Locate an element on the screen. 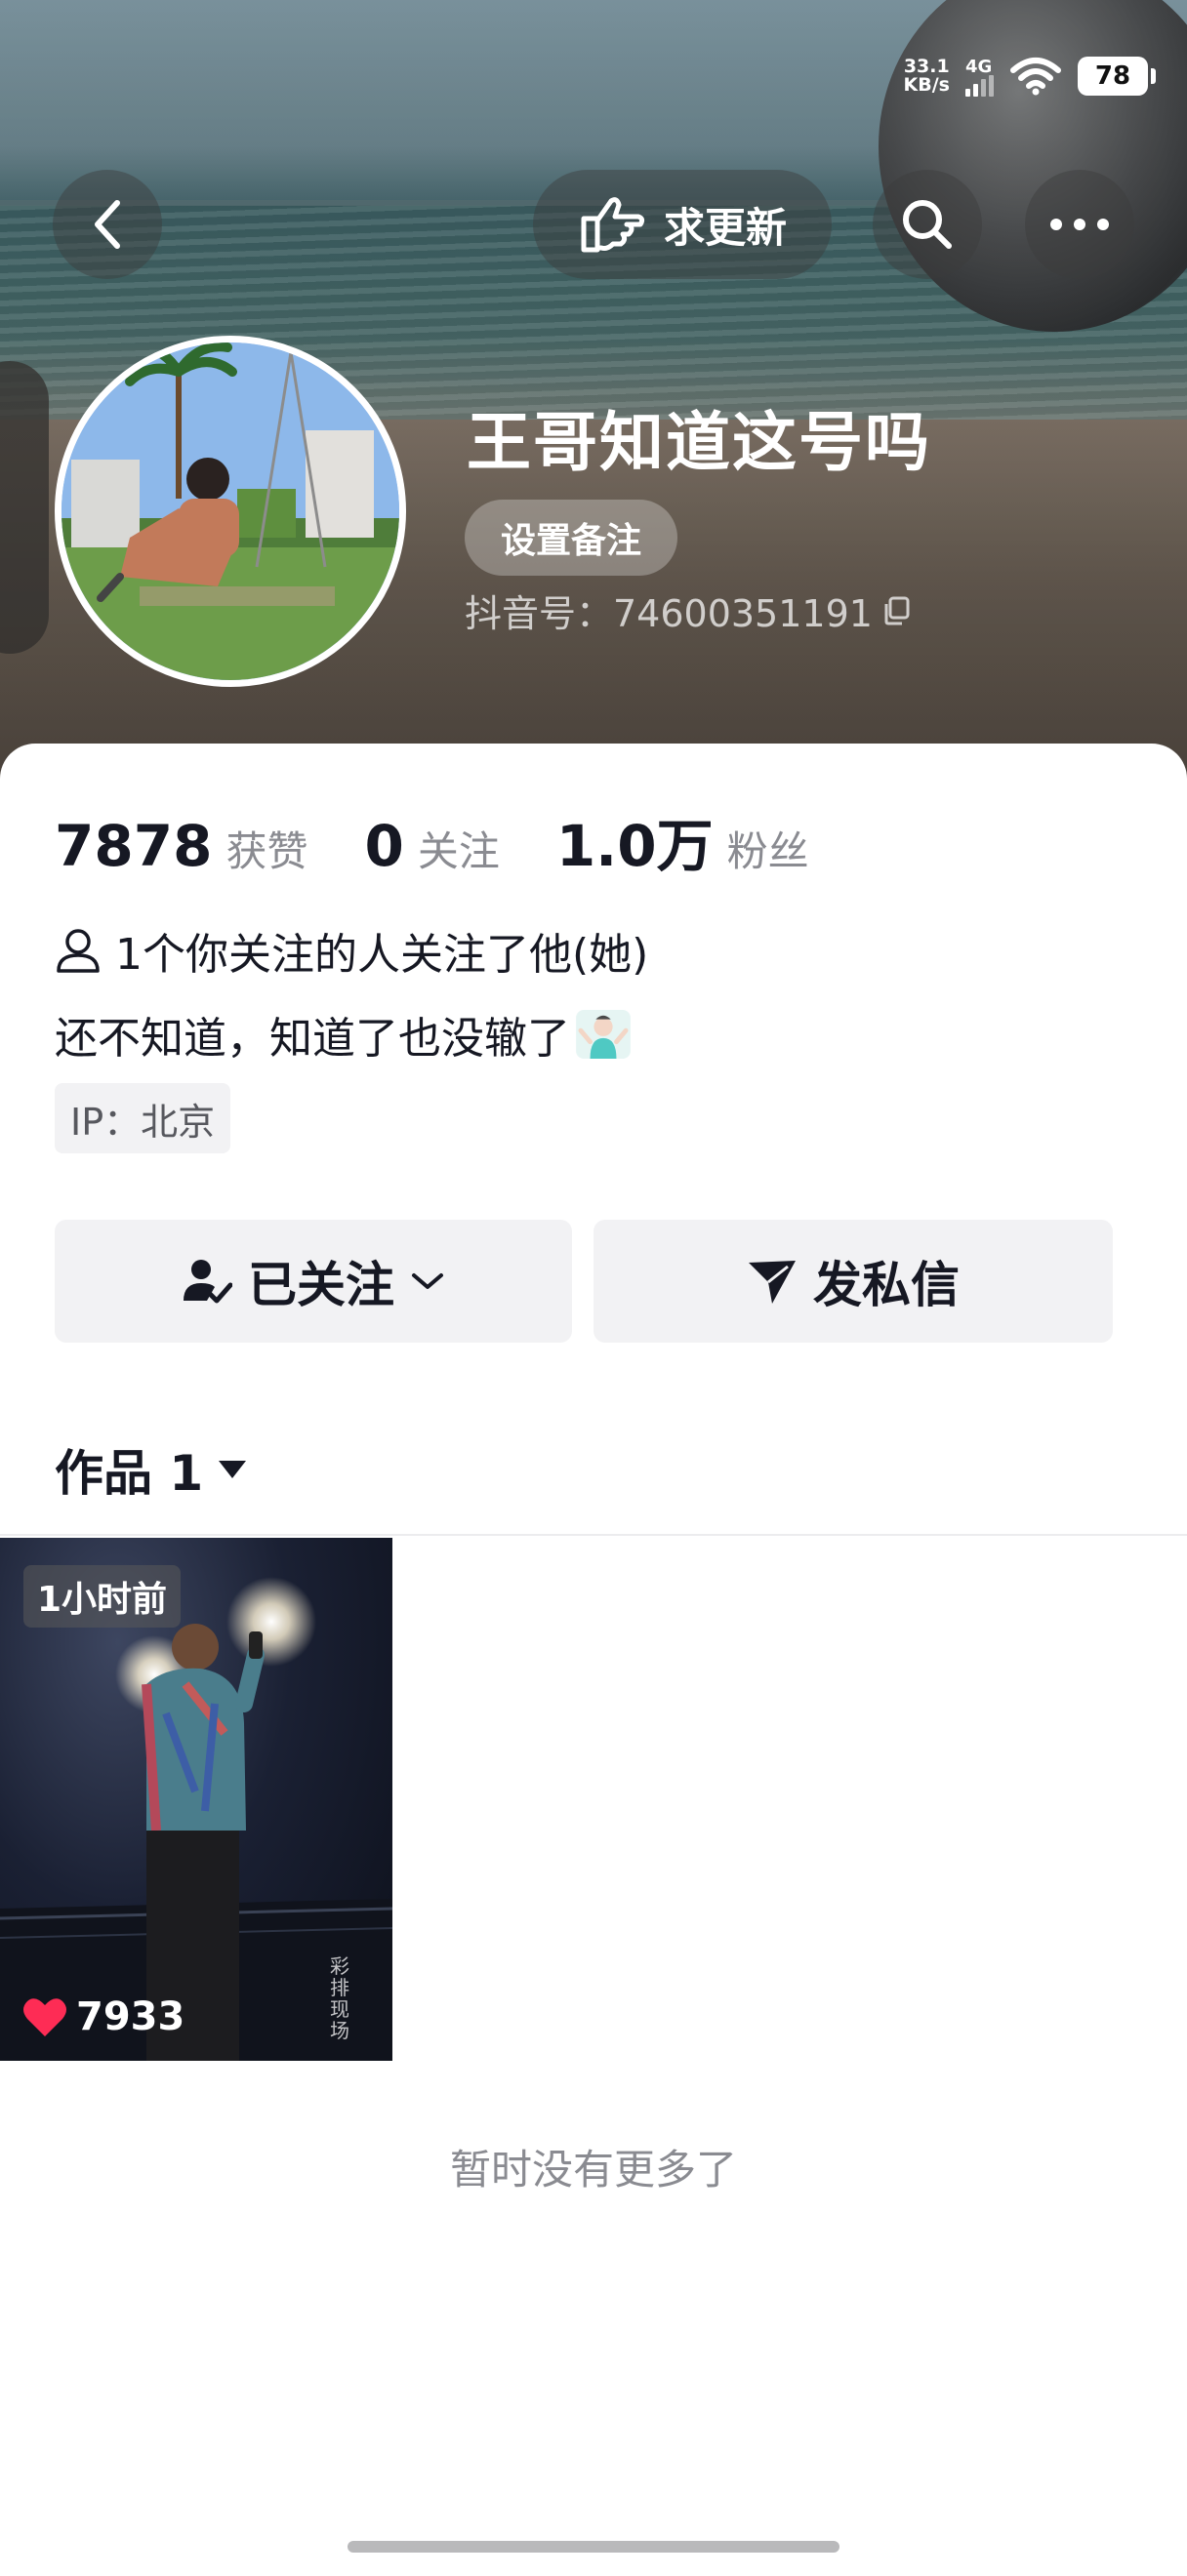 This screenshot has height=2576, width=1187. video-thumbnail: 1小时前 7933 彩排现场 is located at coordinates (196, 1799).